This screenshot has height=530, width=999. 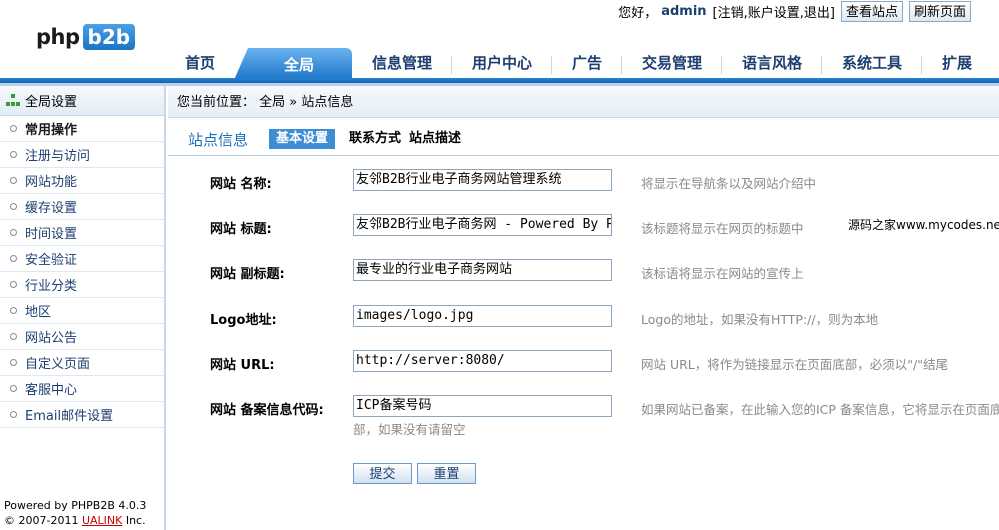 What do you see at coordinates (241, 184) in the screenshot?
I see `site-name-label: 网站 名称:` at bounding box center [241, 184].